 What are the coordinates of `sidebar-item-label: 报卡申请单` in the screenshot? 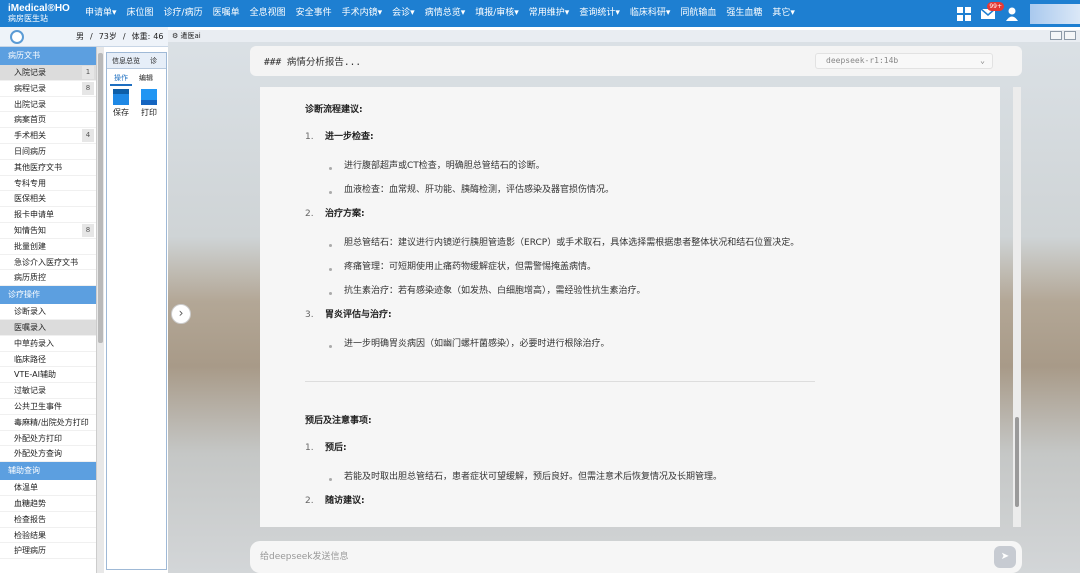 It's located at (34, 215).